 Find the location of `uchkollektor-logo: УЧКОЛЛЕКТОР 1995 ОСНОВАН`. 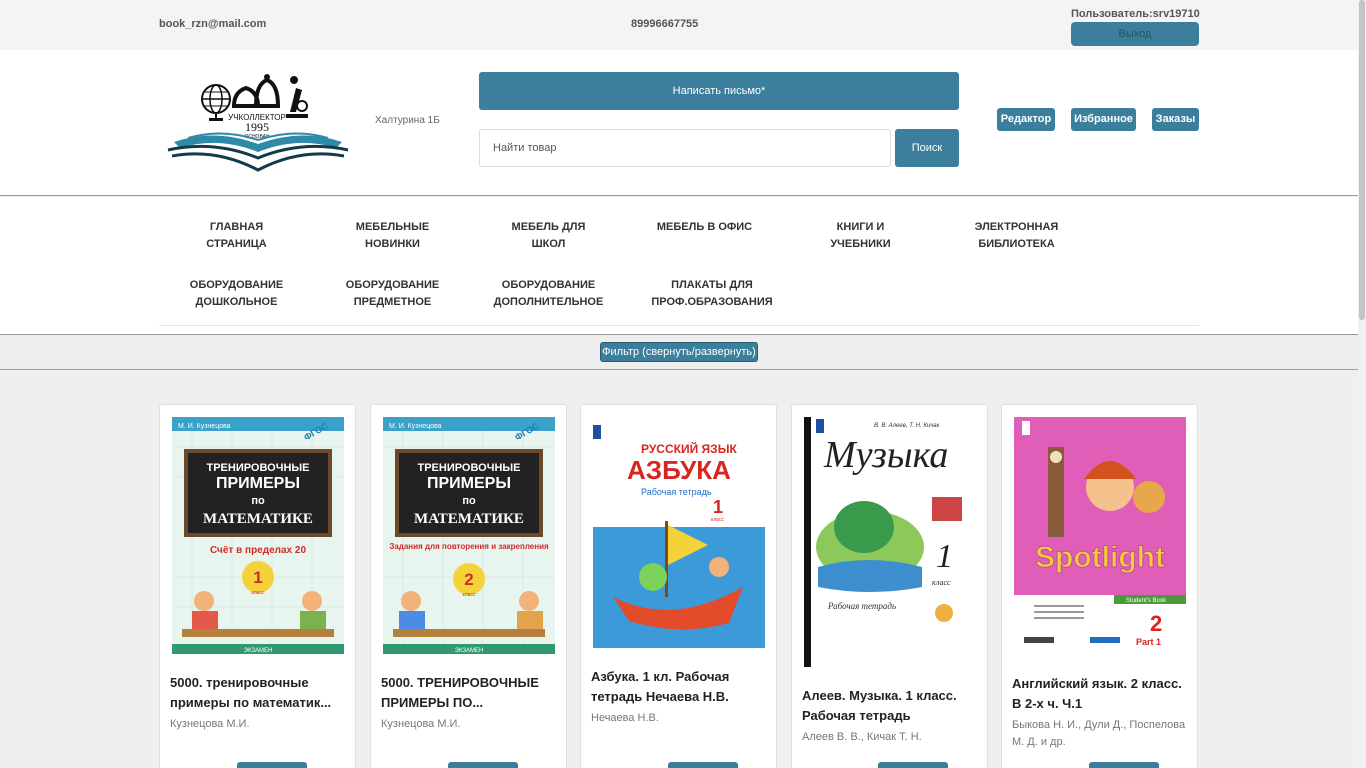

uchkollektor-logo: УЧКОЛЛЕКТОР 1995 ОСНОВАН is located at coordinates (258, 122).